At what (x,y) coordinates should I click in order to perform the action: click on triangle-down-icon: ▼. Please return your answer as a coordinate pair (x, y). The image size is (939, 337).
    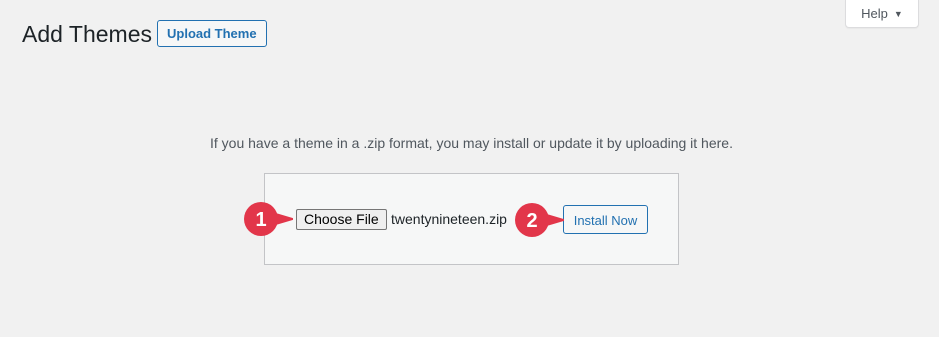
    Looking at the image, I should click on (898, 13).